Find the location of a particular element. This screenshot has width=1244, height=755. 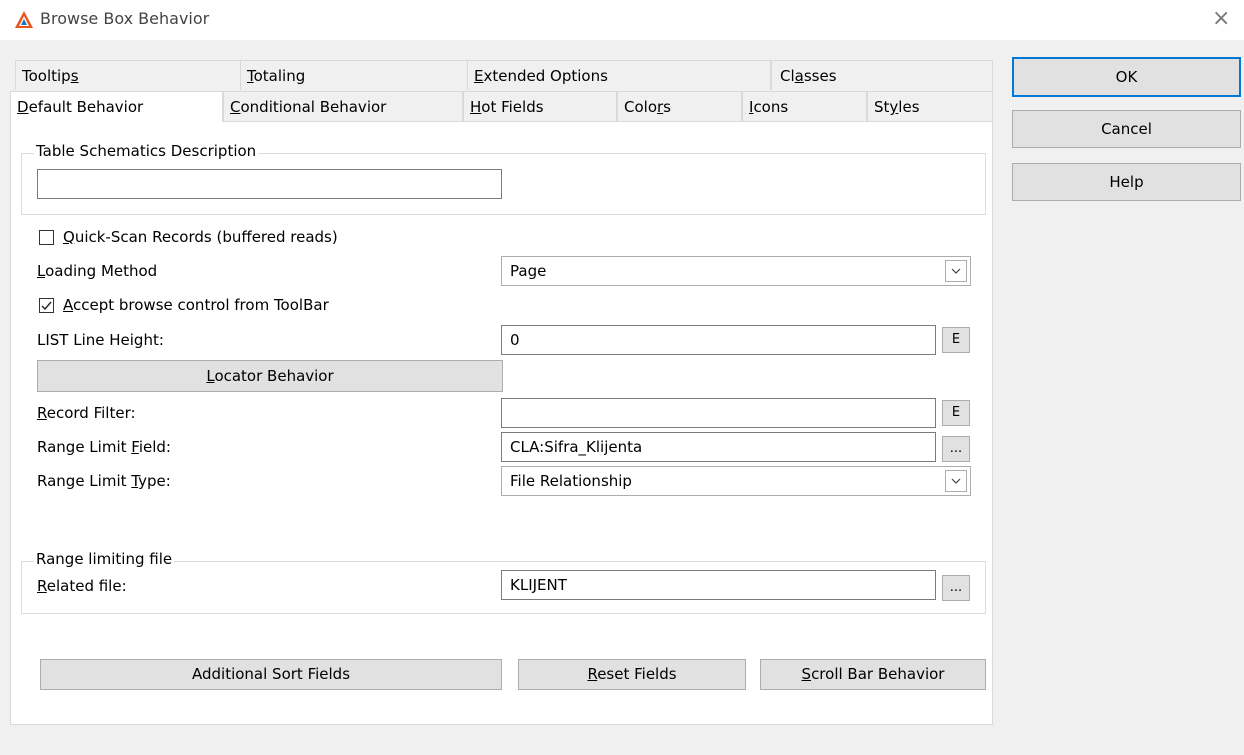

tab-default-behavior: Default Behavior is located at coordinates (116, 106).